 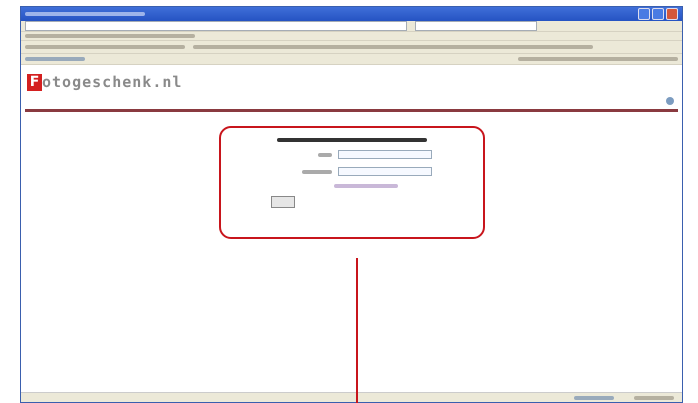 What do you see at coordinates (112, 82) in the screenshot?
I see `logo-text: otogeschenk.nl` at bounding box center [112, 82].